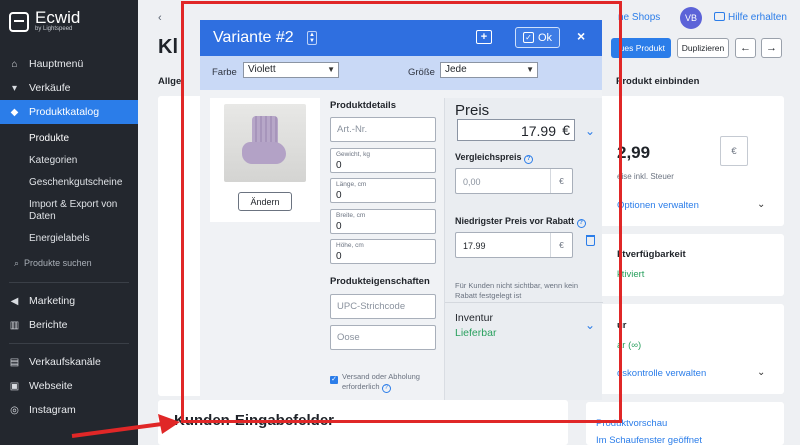 The width and height of the screenshot is (800, 445). Describe the element at coordinates (641, 48) in the screenshot. I see `new-product-button: ues Produkt` at that location.